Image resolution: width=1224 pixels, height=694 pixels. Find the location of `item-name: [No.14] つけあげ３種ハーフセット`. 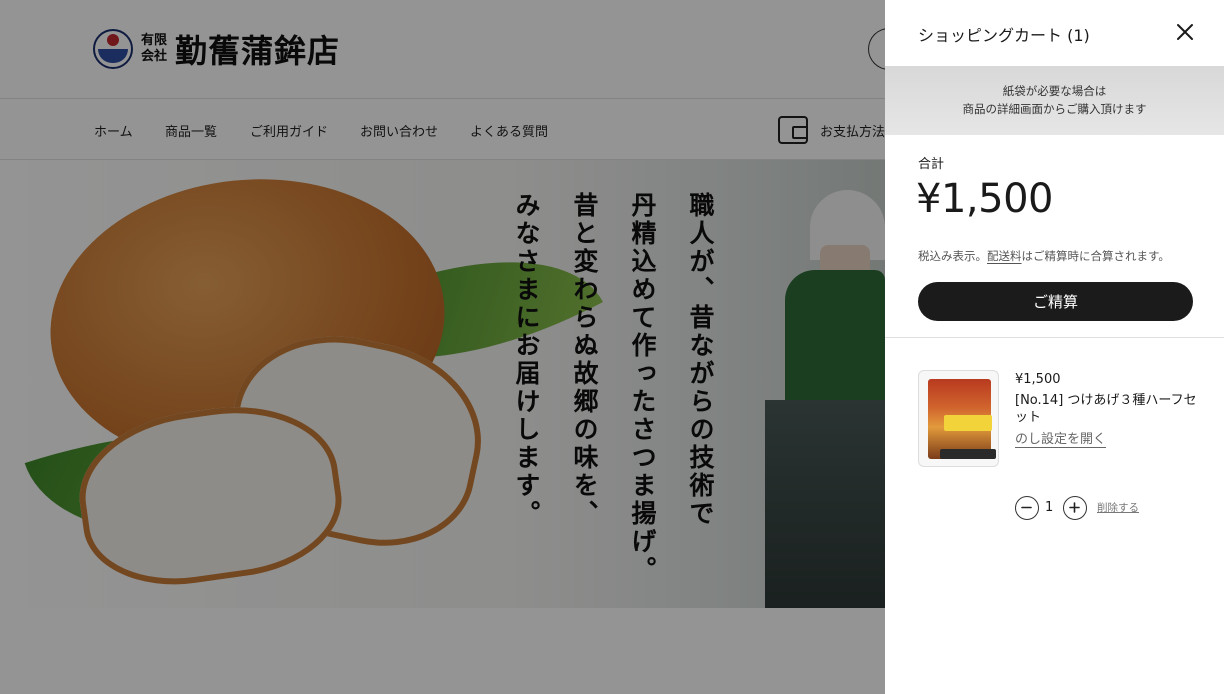

item-name: [No.14] つけあげ３種ハーフセット is located at coordinates (1110, 409).